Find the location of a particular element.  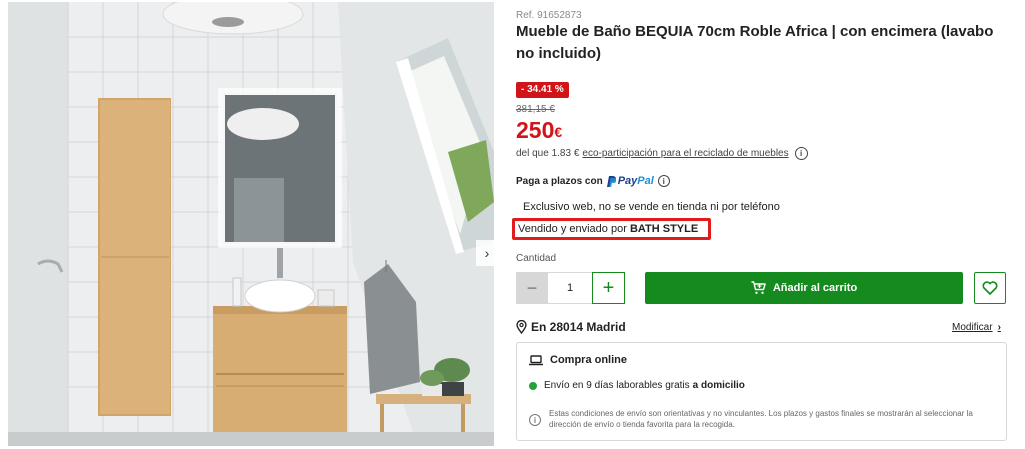

paypal-logo: Pay Pal is located at coordinates (630, 181).